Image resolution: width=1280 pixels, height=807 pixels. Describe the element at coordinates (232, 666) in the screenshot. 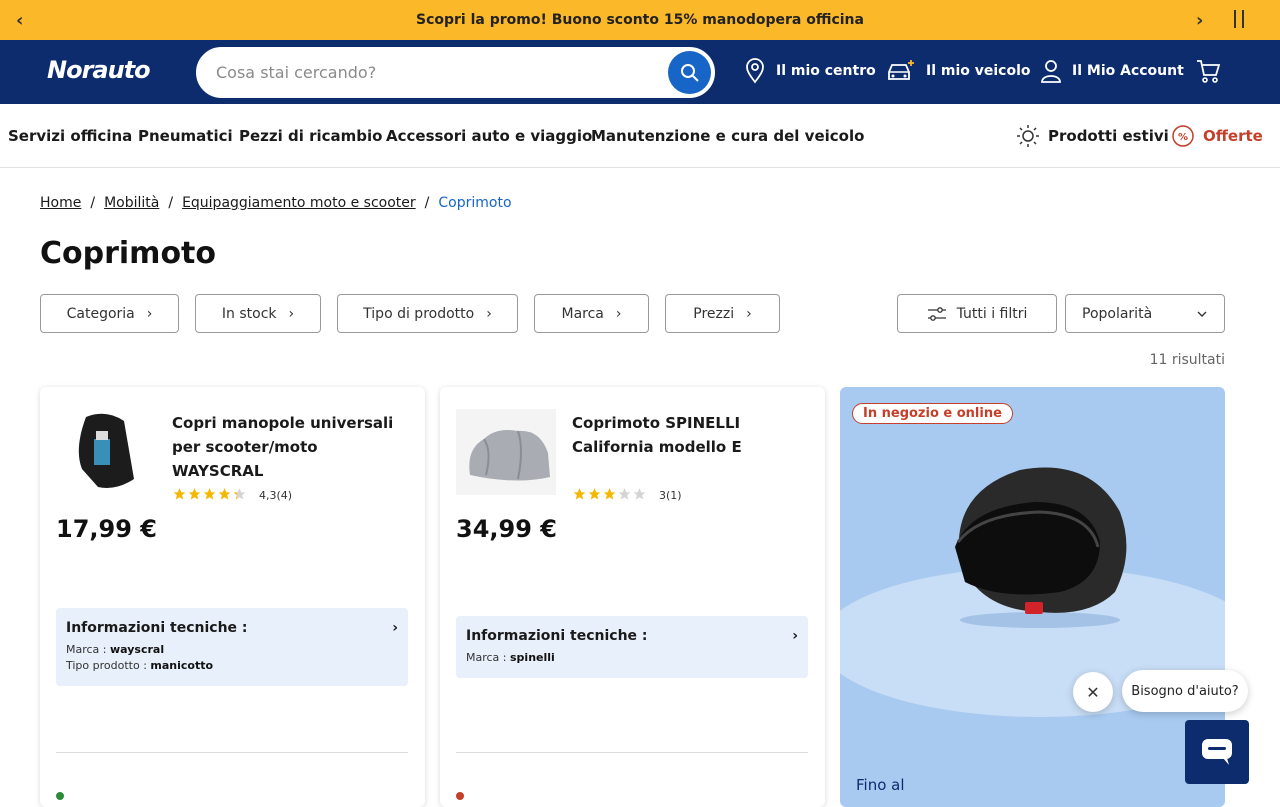

I see `spec-row: Tipo prodotto : manicotto` at that location.